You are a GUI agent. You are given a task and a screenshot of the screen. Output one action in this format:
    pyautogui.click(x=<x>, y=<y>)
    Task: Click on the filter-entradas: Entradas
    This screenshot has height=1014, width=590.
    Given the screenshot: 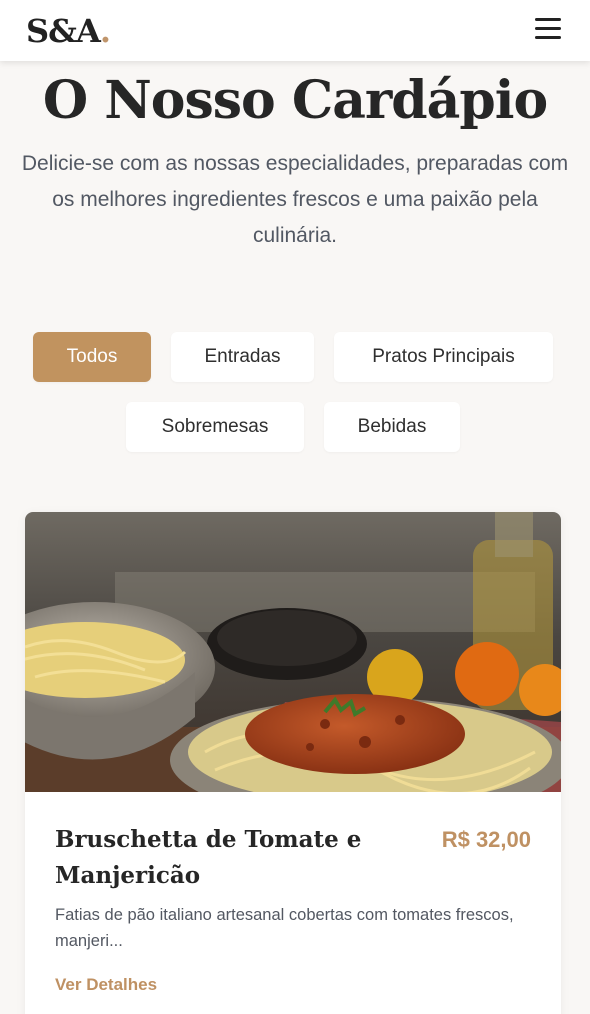 What is the action you would take?
    pyautogui.click(x=242, y=357)
    